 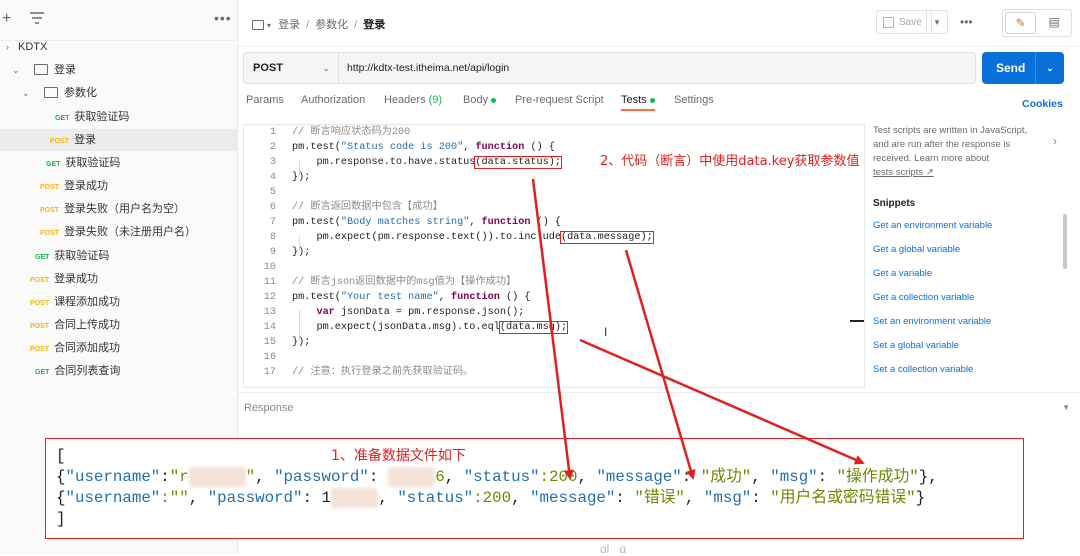 I want to click on filter-icon, so click(x=37, y=18).